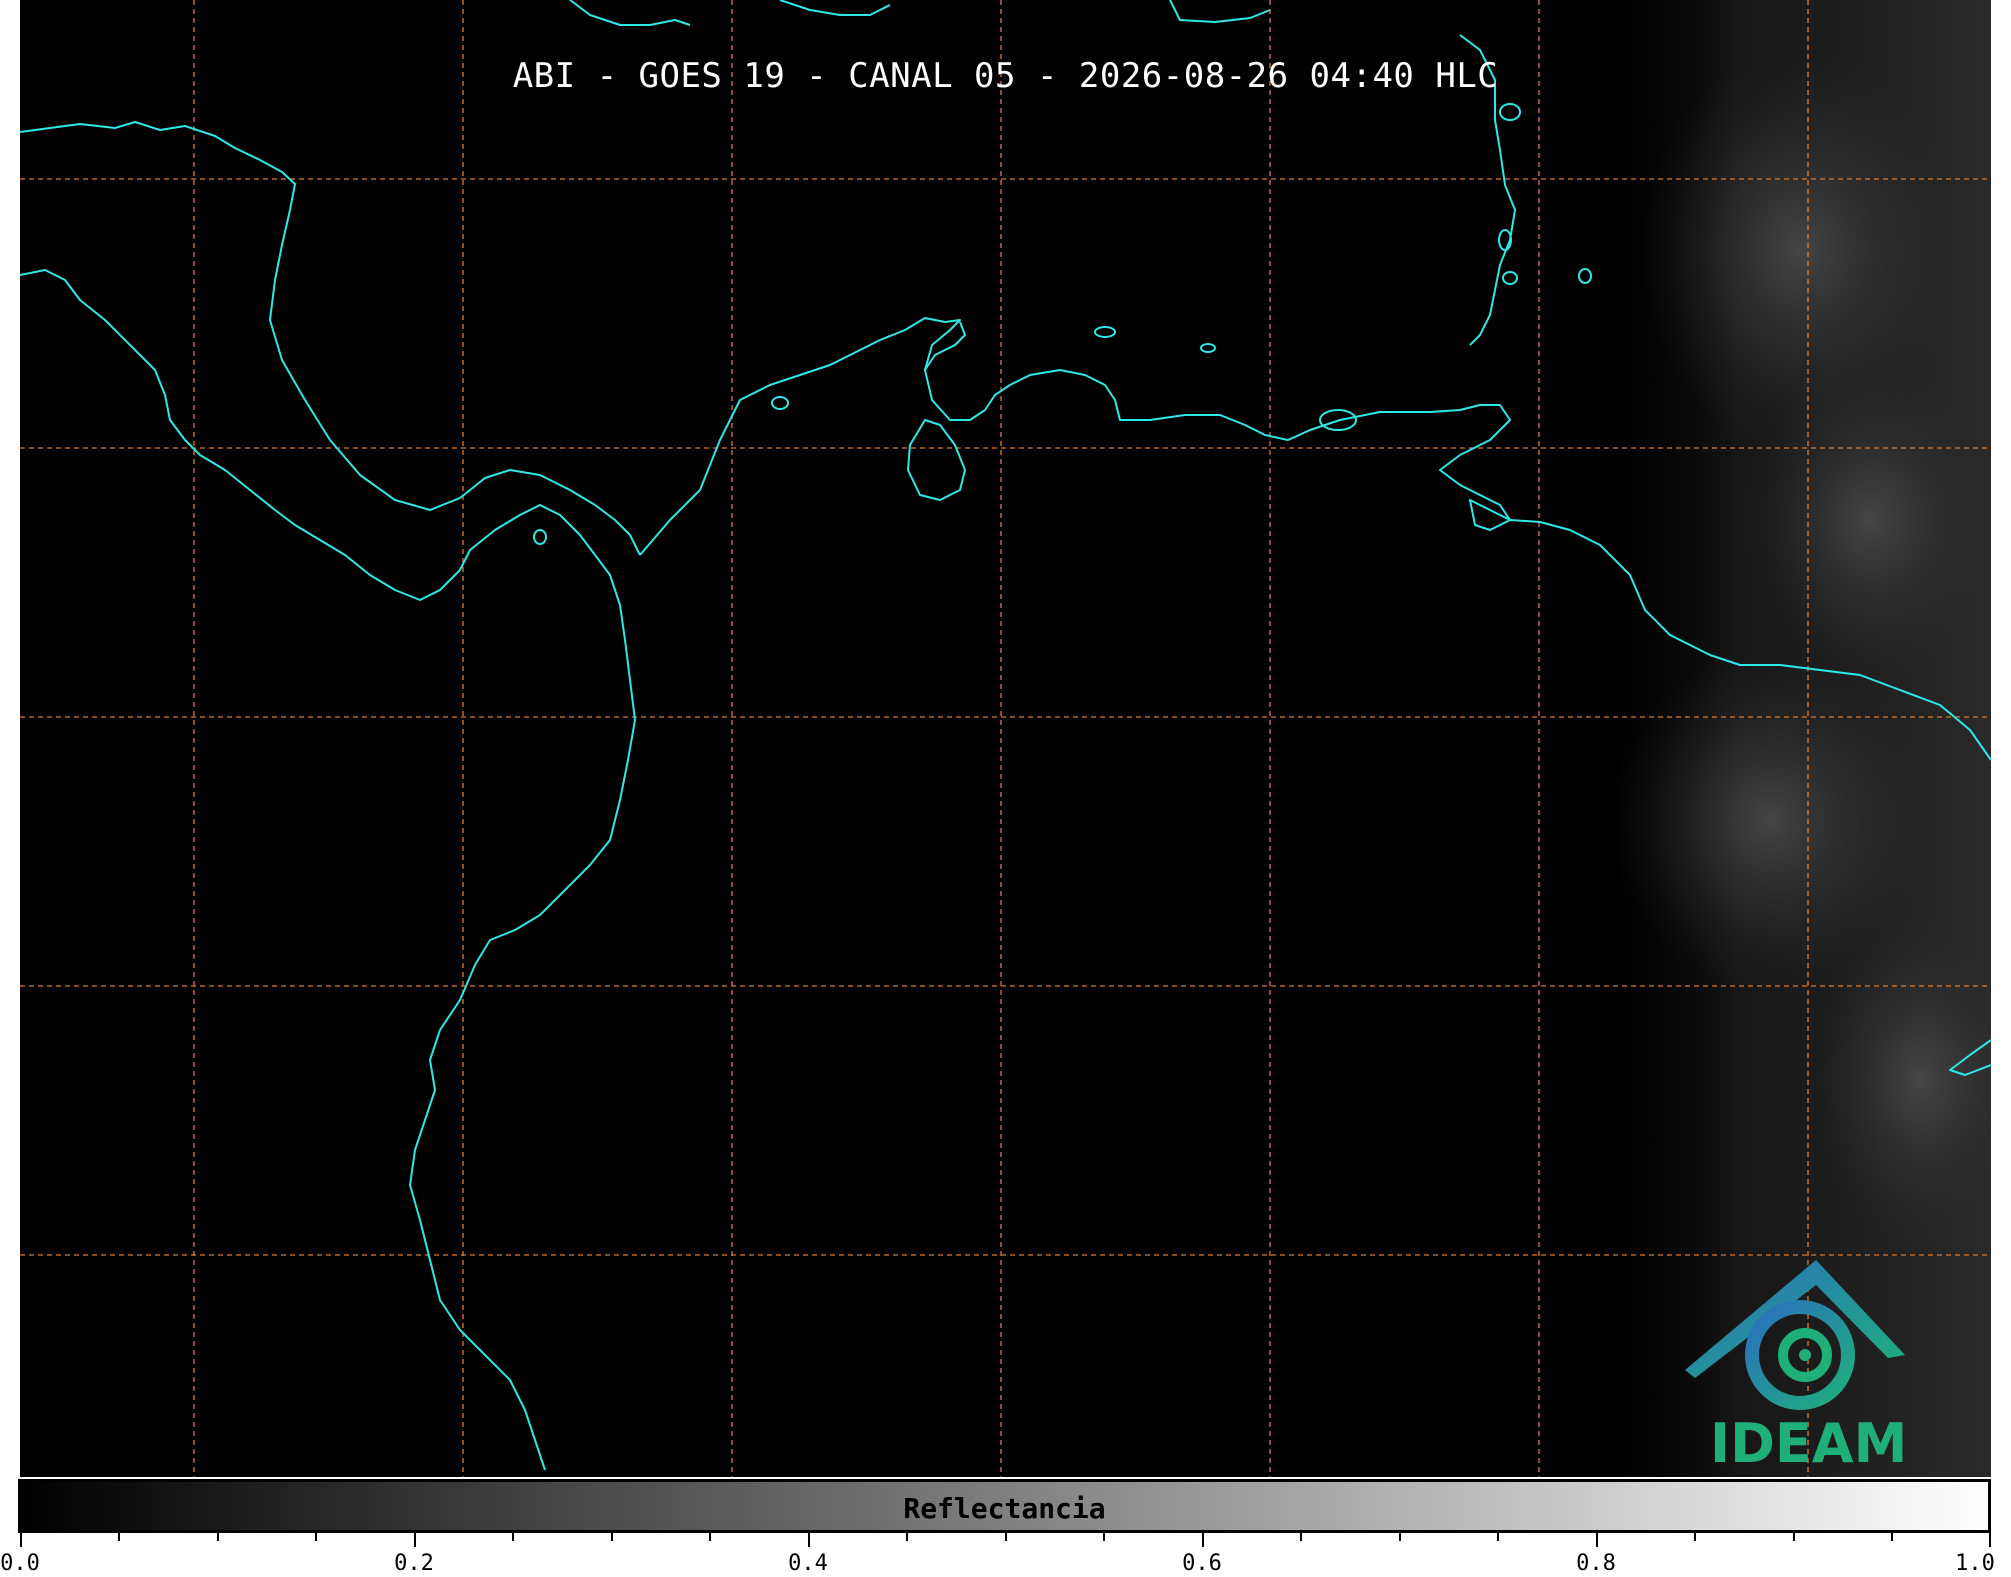  I want to click on colorbar-tick-label: 1.0, so click(1975, 1563).